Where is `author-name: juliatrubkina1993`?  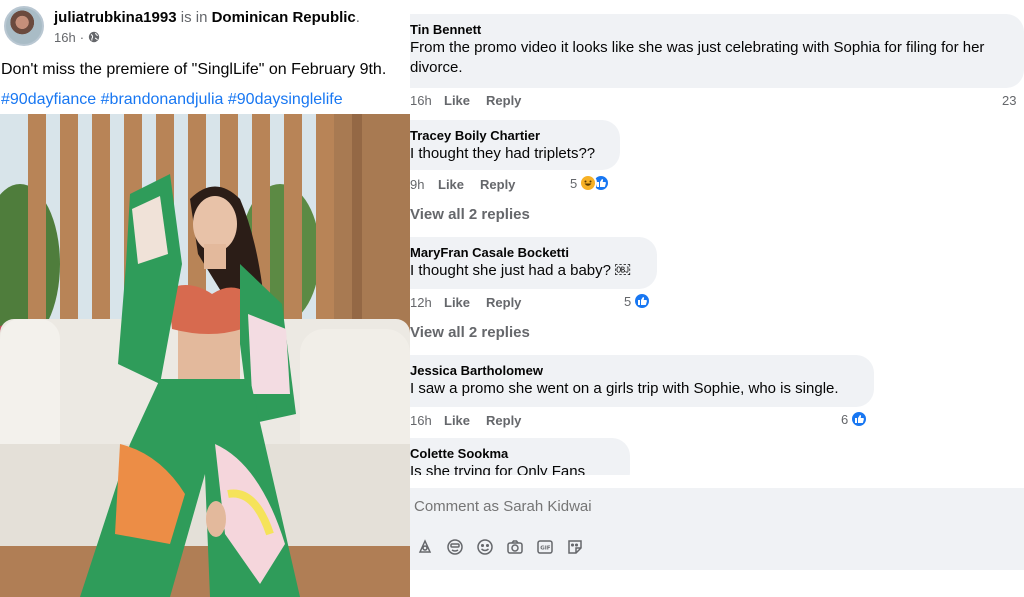
author-name: juliatrubkina1993 is located at coordinates (115, 17).